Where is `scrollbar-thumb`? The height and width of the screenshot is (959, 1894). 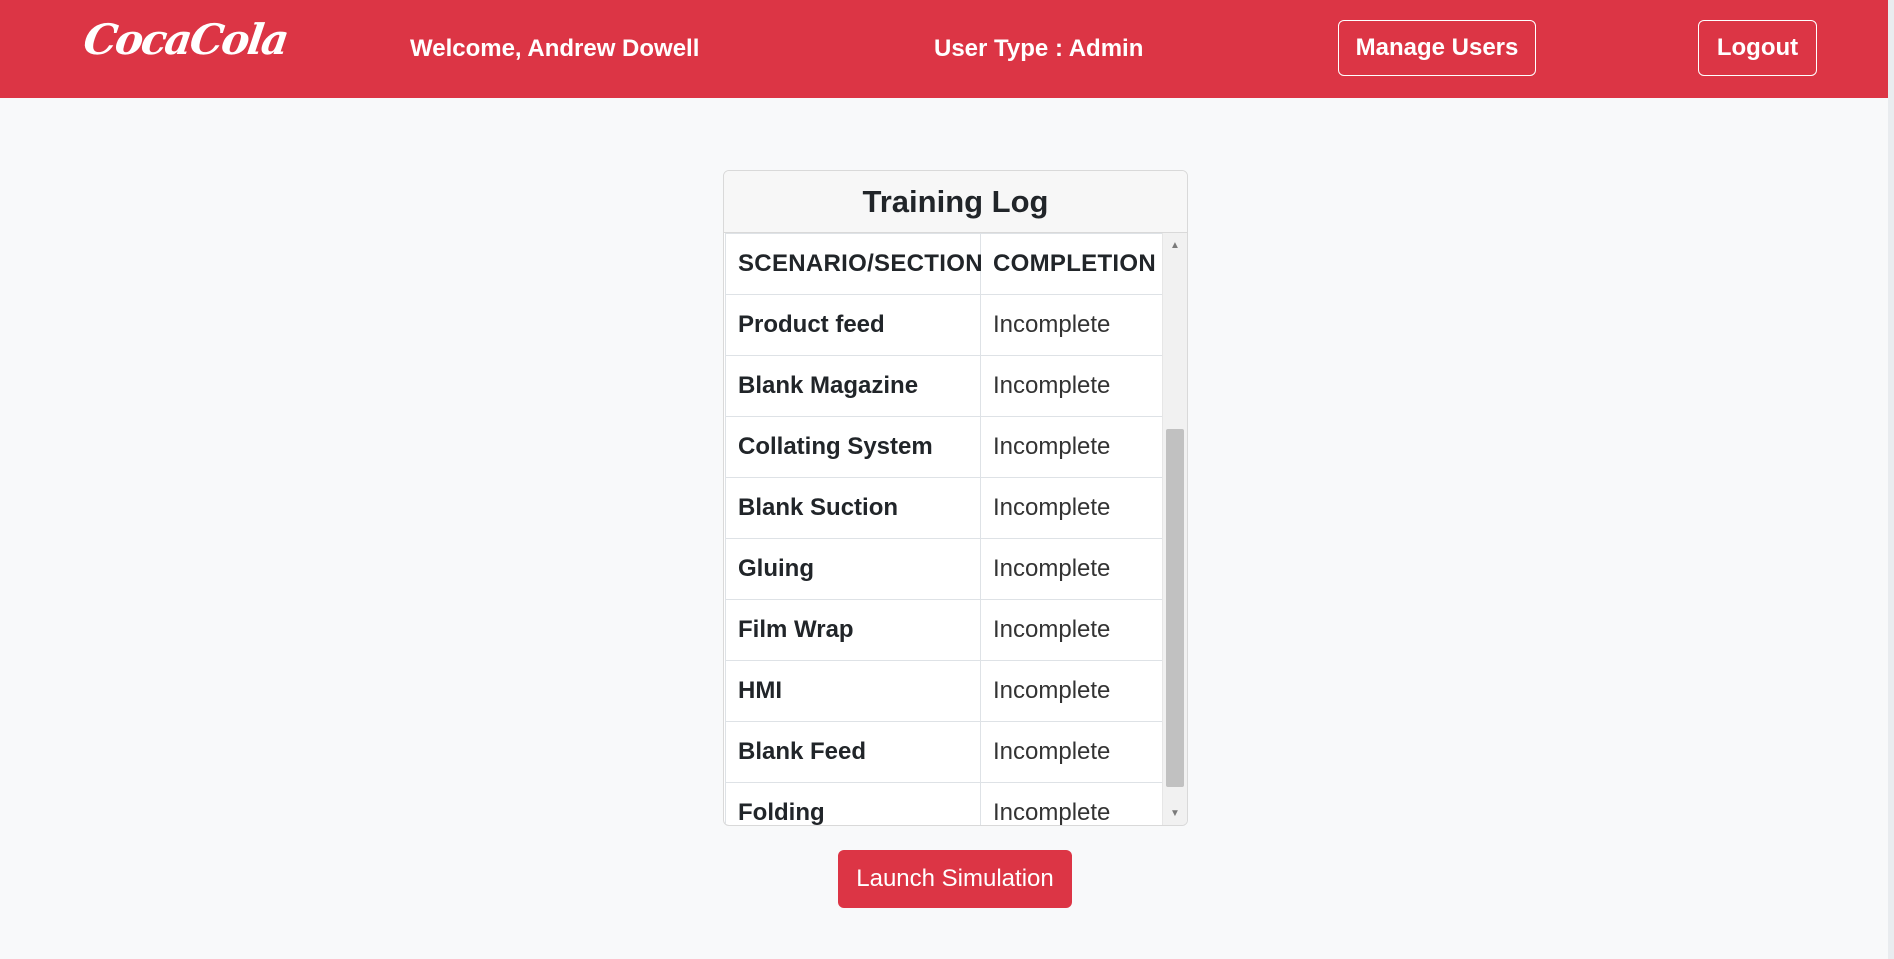 scrollbar-thumb is located at coordinates (1175, 608).